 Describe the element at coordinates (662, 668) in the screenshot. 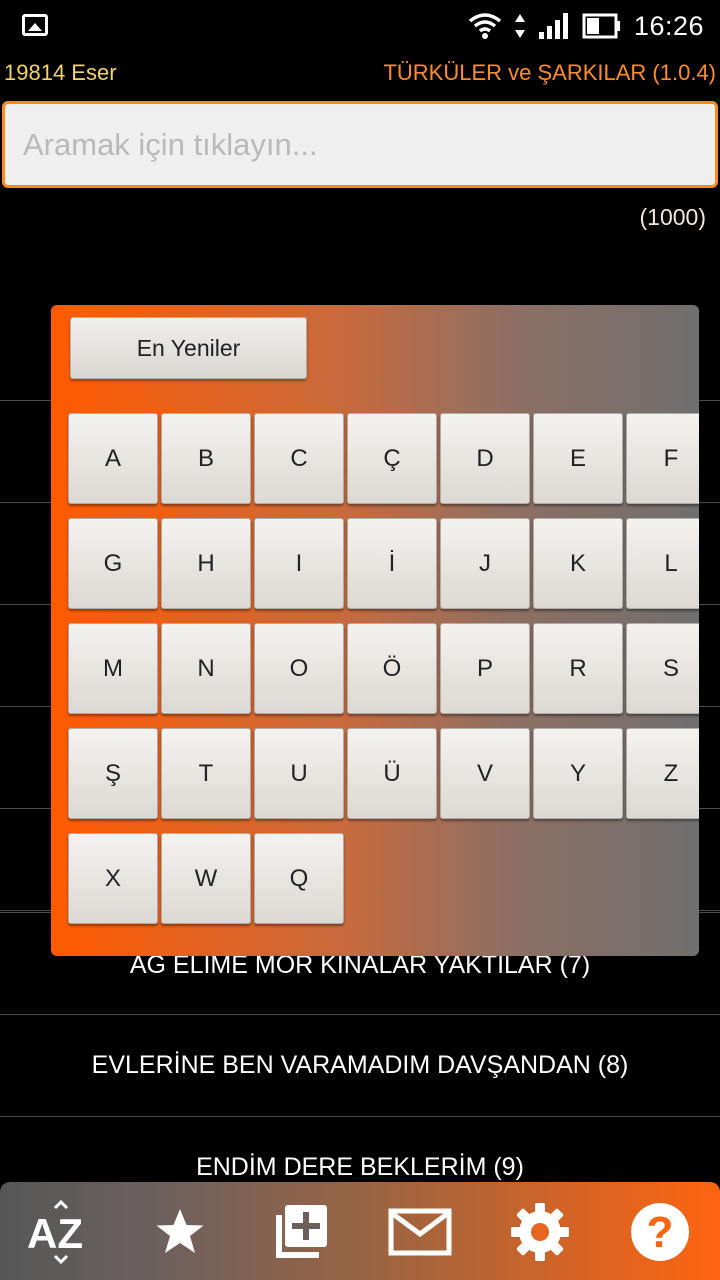

I see `letter-key: S` at that location.